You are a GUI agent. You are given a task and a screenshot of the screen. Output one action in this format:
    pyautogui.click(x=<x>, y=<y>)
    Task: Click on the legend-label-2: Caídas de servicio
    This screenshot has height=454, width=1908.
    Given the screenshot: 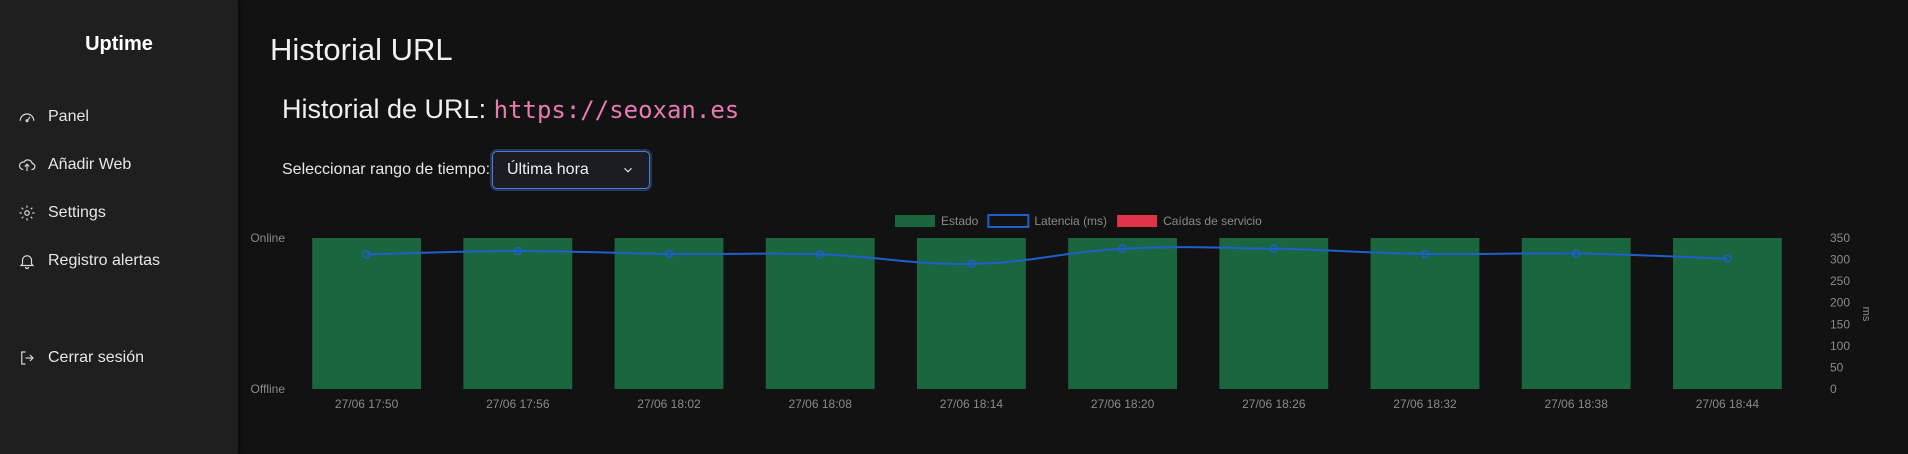 What is the action you would take?
    pyautogui.click(x=1212, y=221)
    